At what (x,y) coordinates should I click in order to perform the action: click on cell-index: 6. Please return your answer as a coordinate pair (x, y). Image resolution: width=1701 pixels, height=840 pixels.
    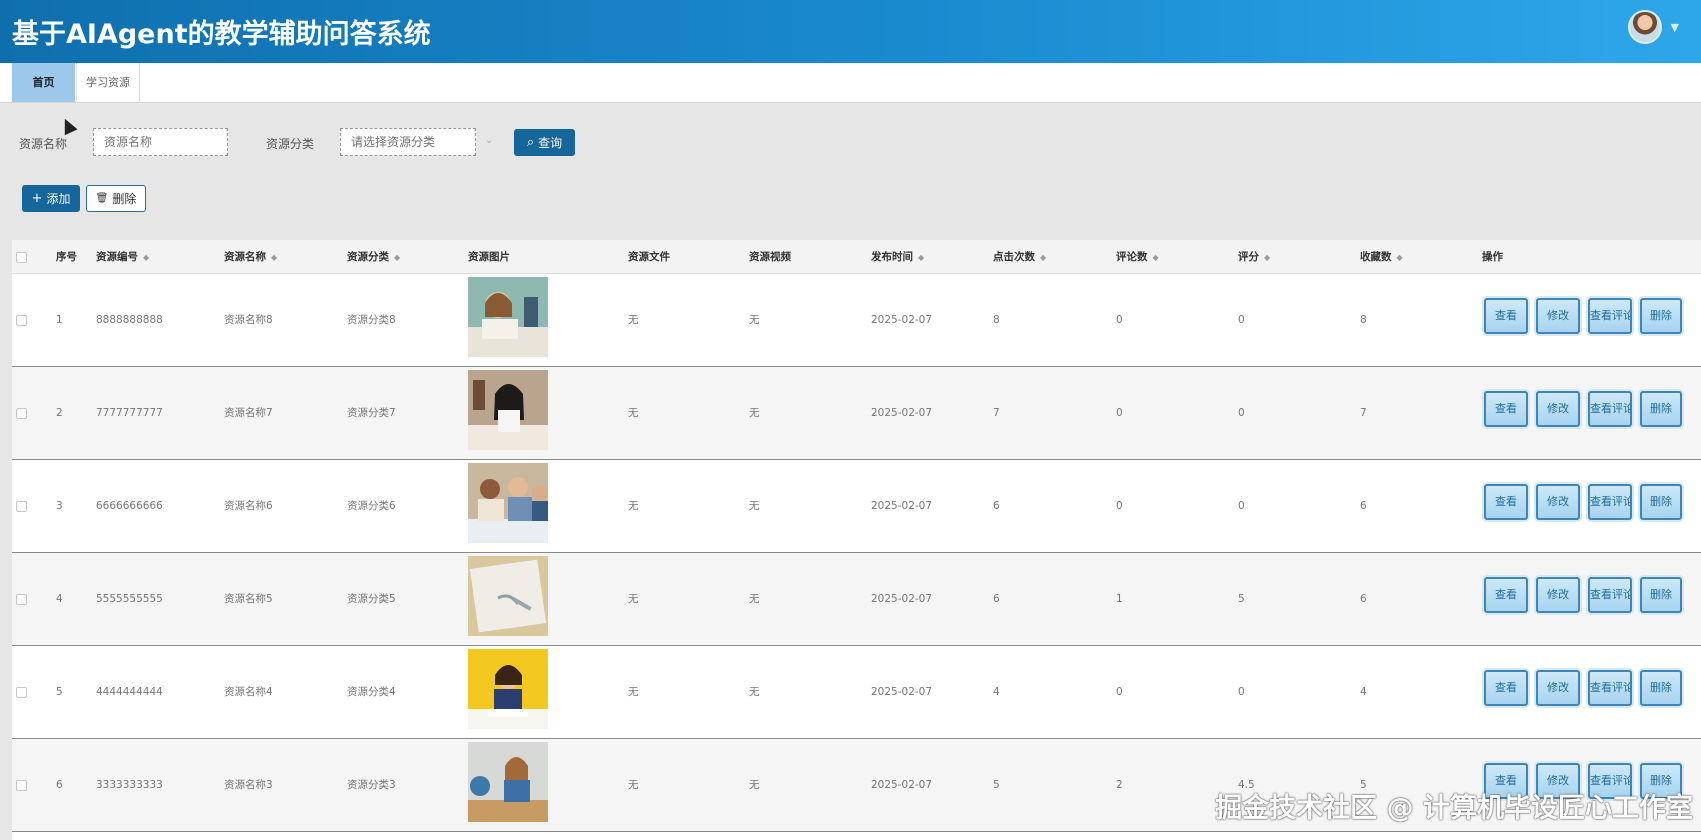
    Looking at the image, I should click on (59, 785).